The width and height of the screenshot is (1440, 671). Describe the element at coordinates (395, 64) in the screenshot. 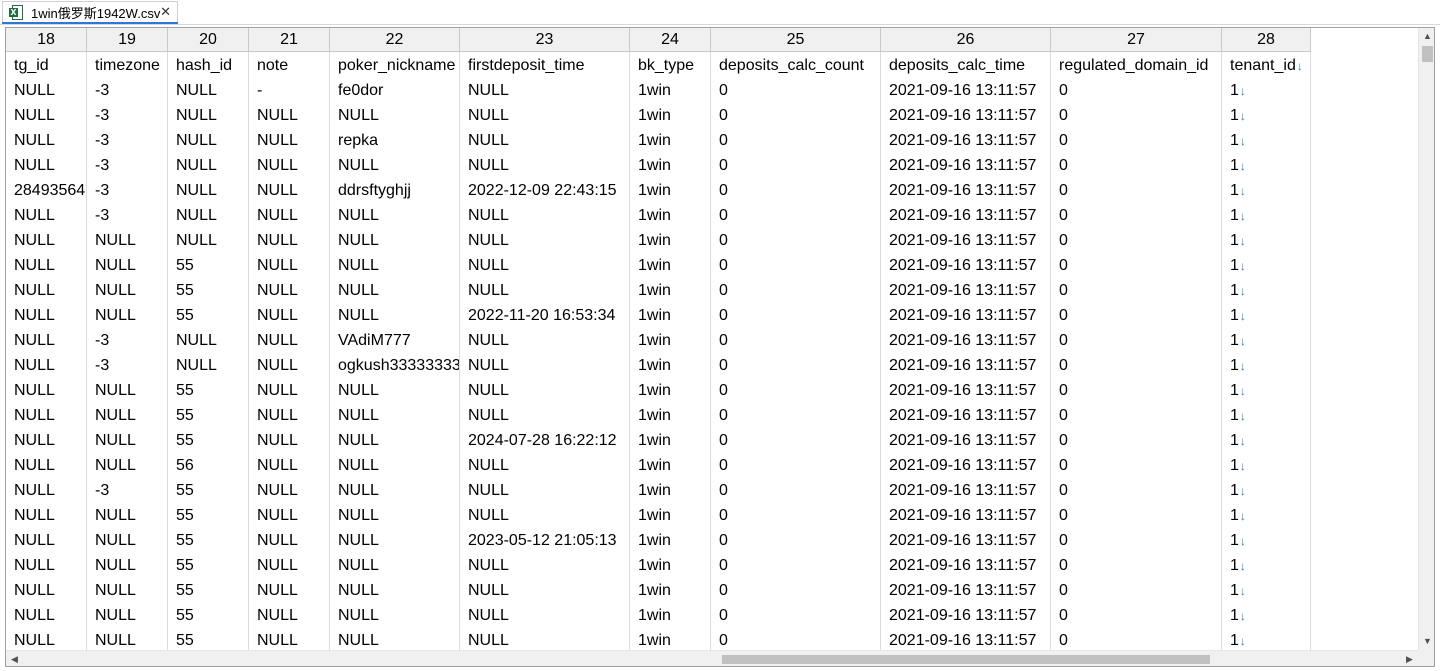

I see `field-name-poker-nickname: poker_nickname` at that location.